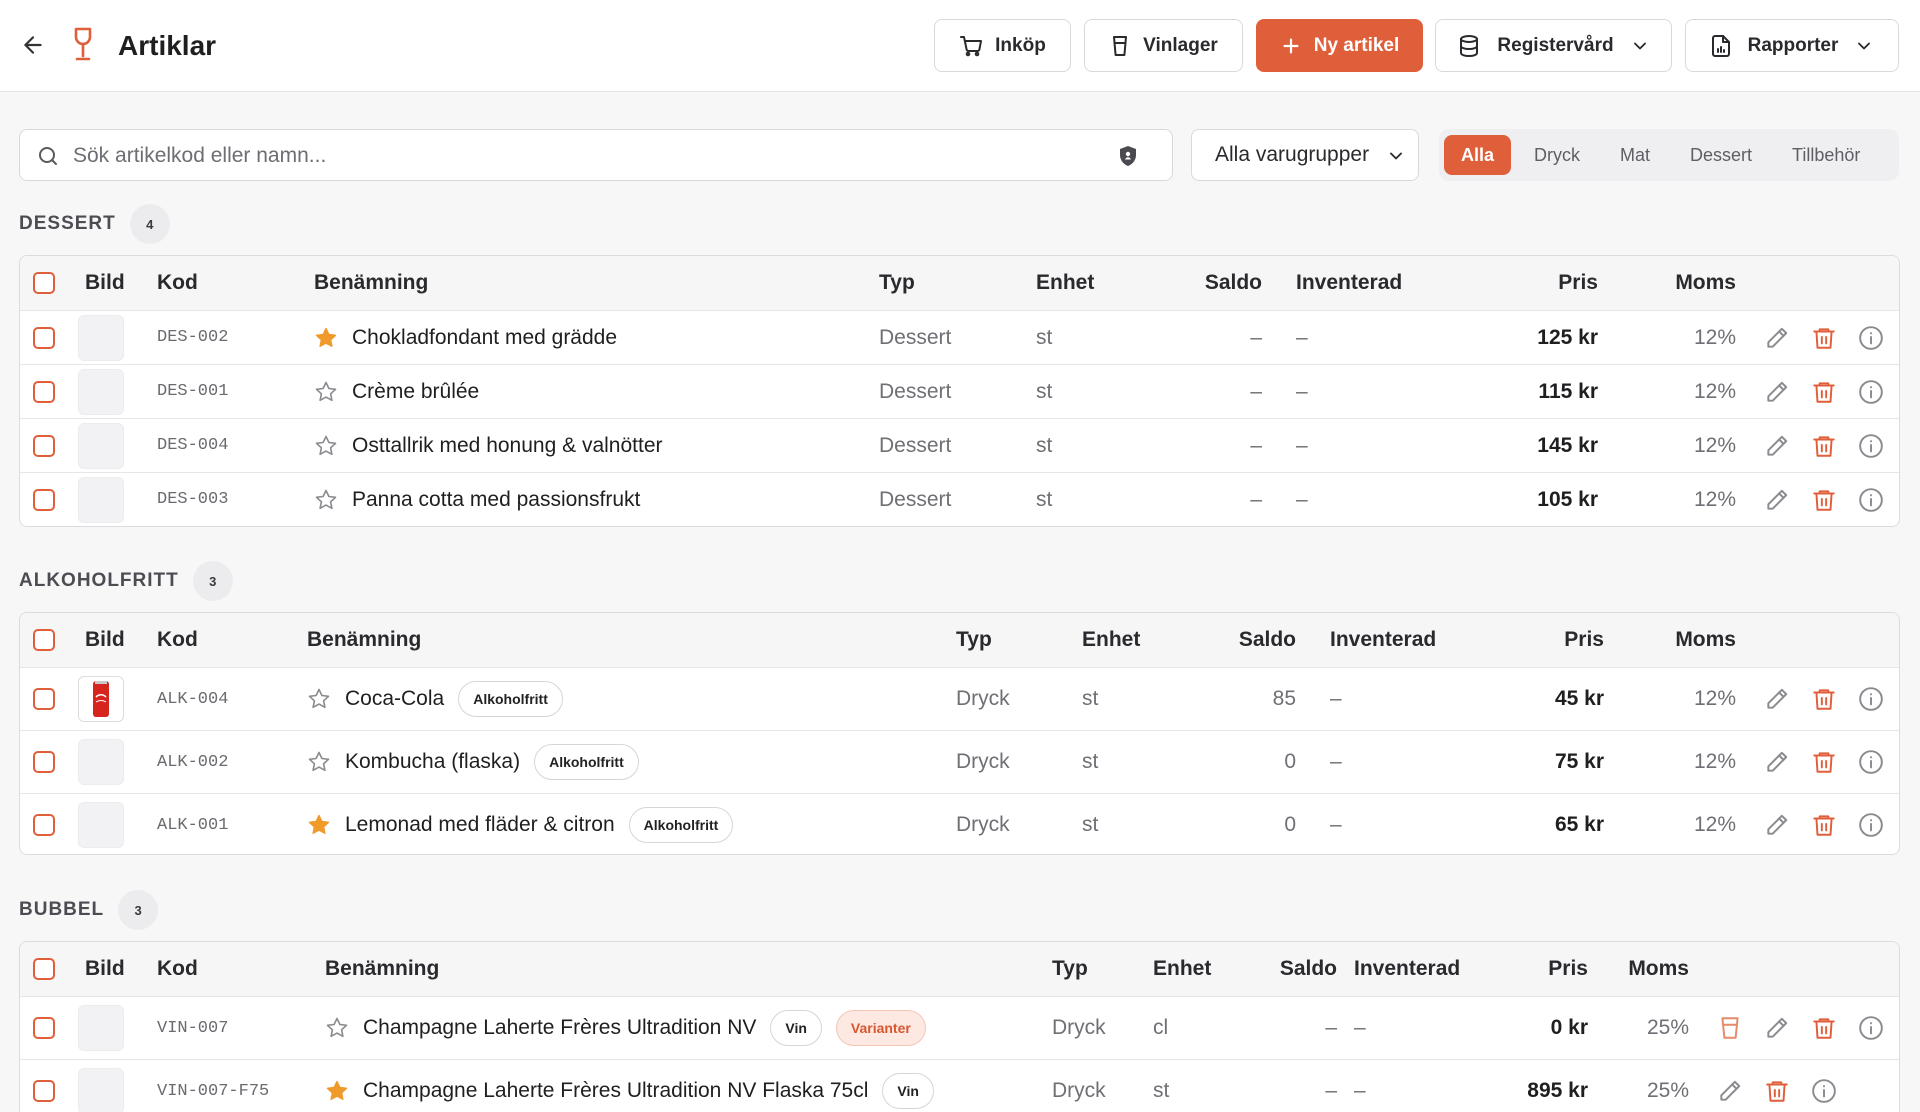 The image size is (1920, 1112). Describe the element at coordinates (1826, 155) in the screenshot. I see `filter-accessories: Tillbehör` at that location.